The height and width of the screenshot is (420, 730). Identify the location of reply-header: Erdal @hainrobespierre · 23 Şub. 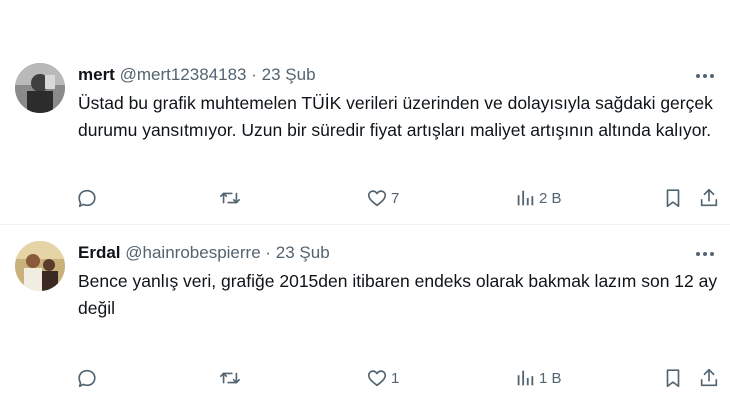
(204, 253).